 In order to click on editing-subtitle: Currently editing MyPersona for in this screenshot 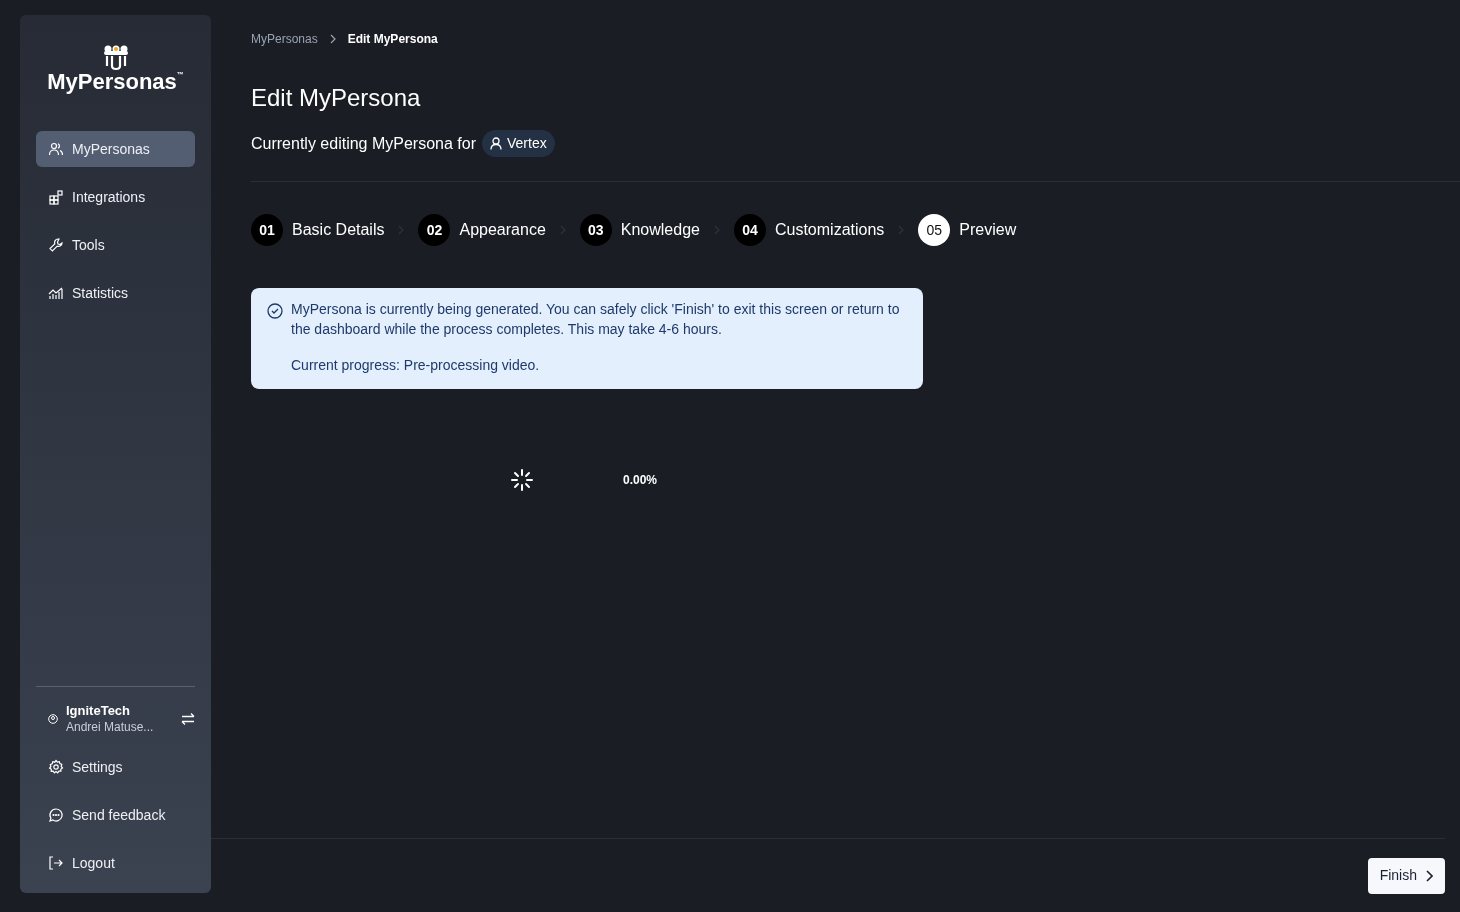, I will do `click(363, 143)`.